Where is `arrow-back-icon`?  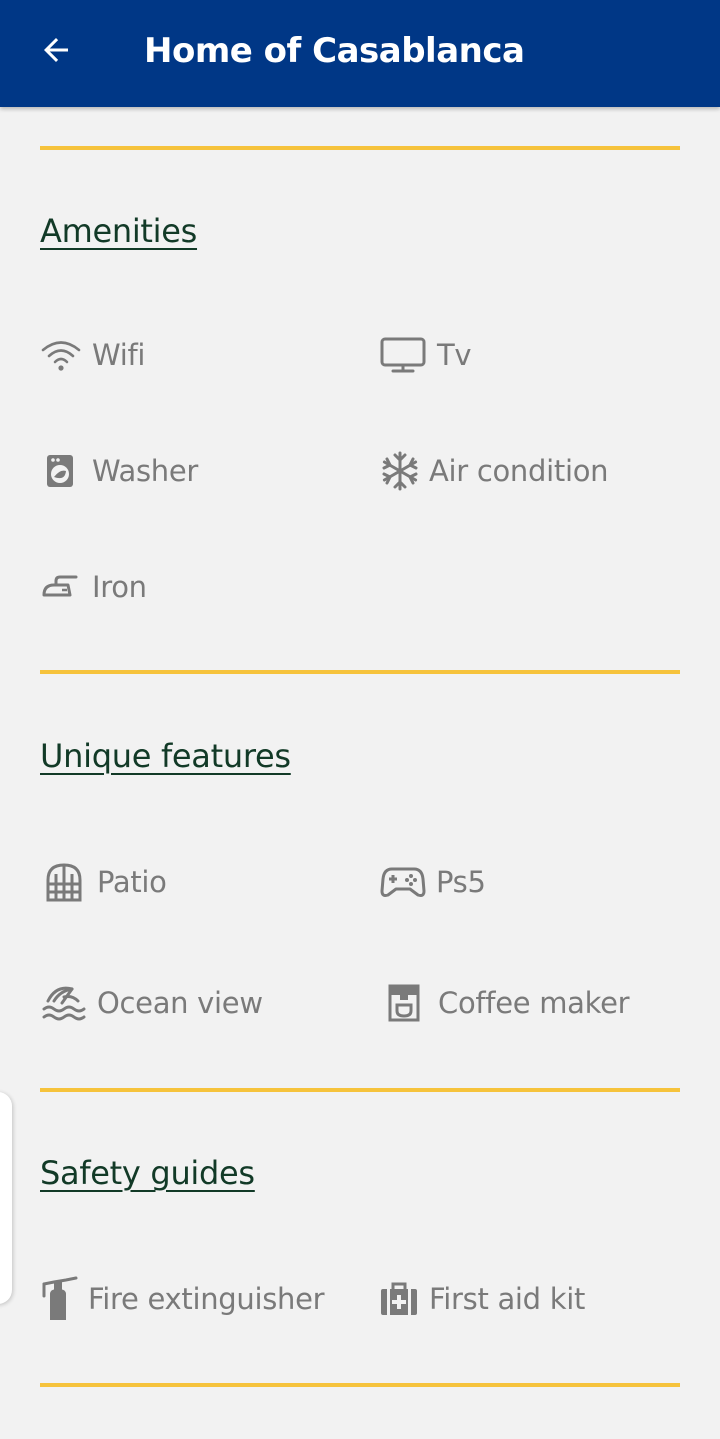
arrow-back-icon is located at coordinates (56, 52).